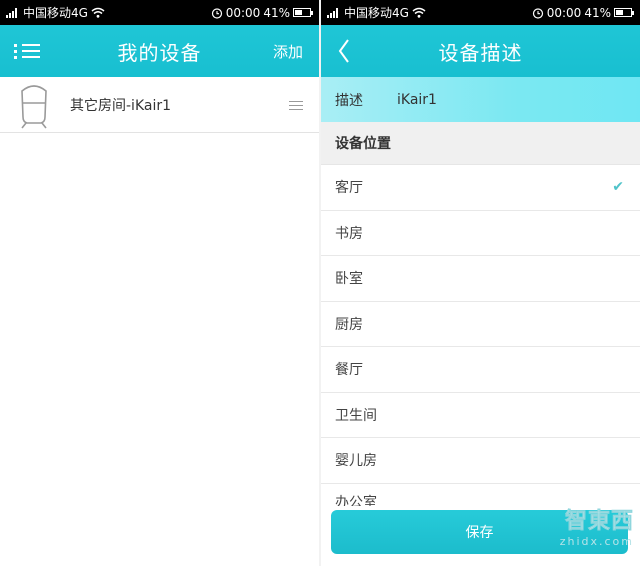 This screenshot has width=640, height=566. I want to click on location-item-study: 书房, so click(480, 233).